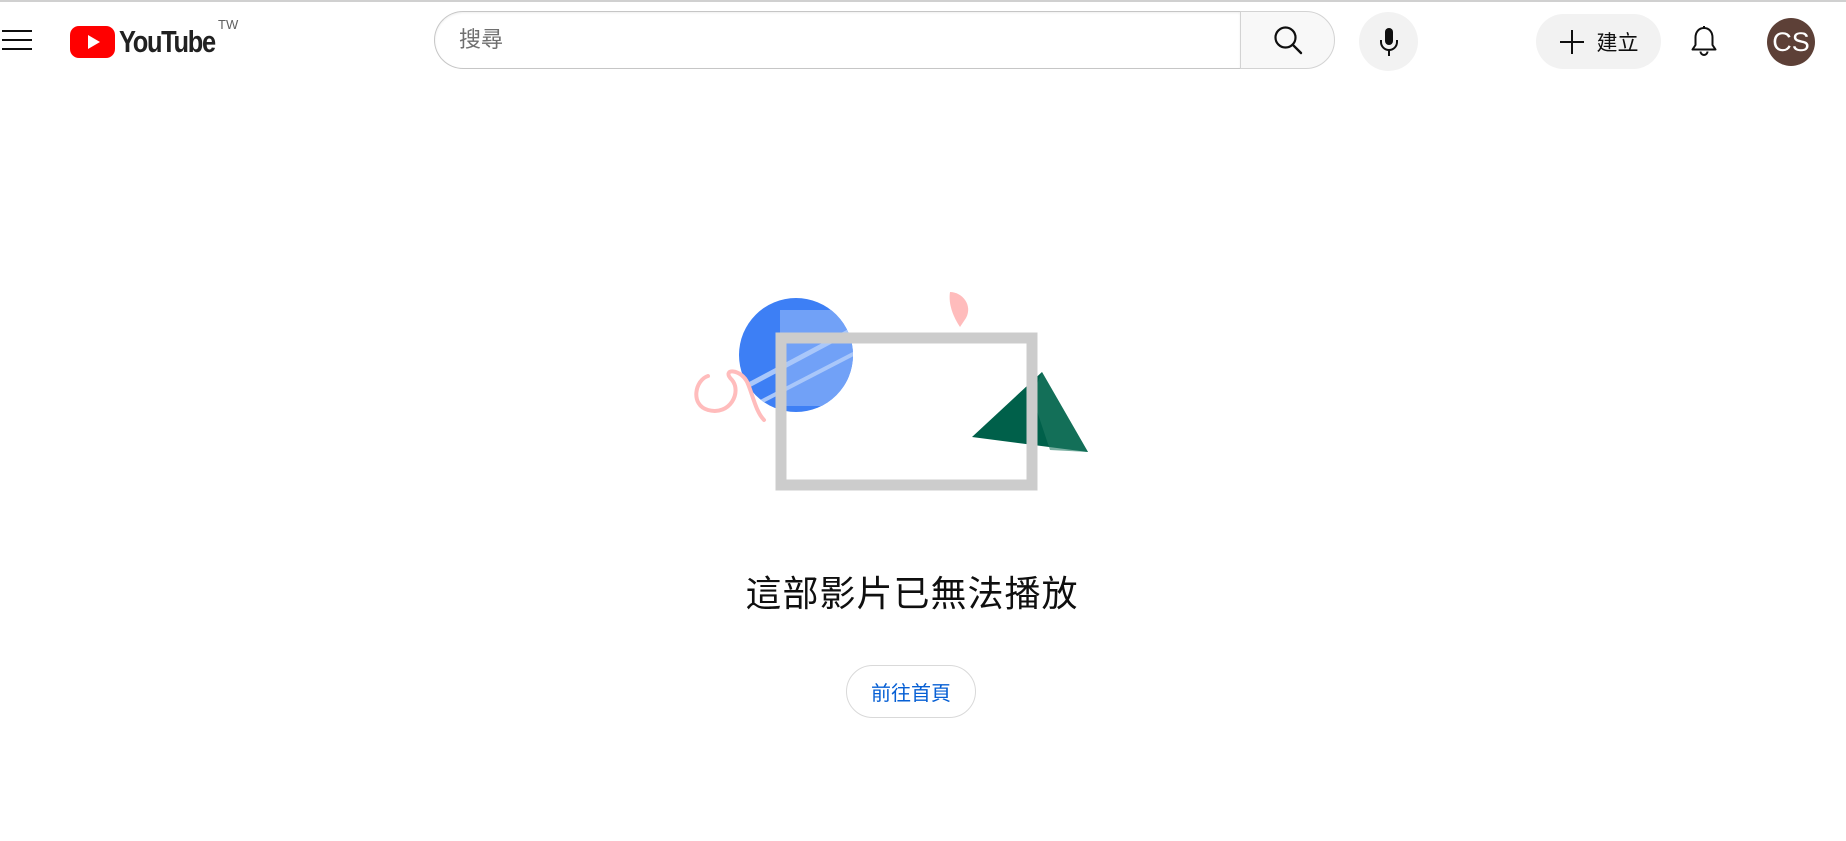  I want to click on unavailable-message: 這部影片已無法播放, so click(912, 594).